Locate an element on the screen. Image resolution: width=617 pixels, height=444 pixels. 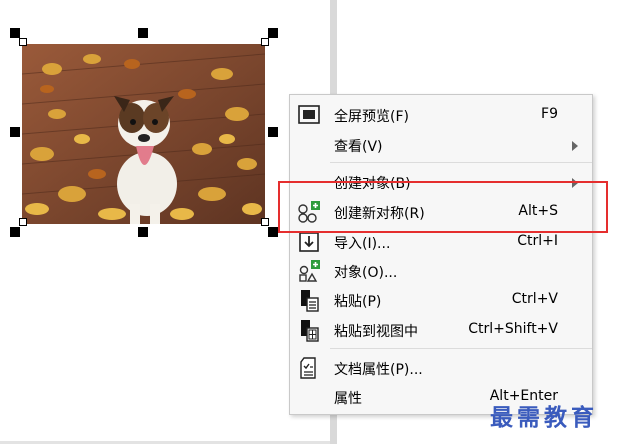
menu-item-label: 全屏预览(F) is located at coordinates (371, 117).